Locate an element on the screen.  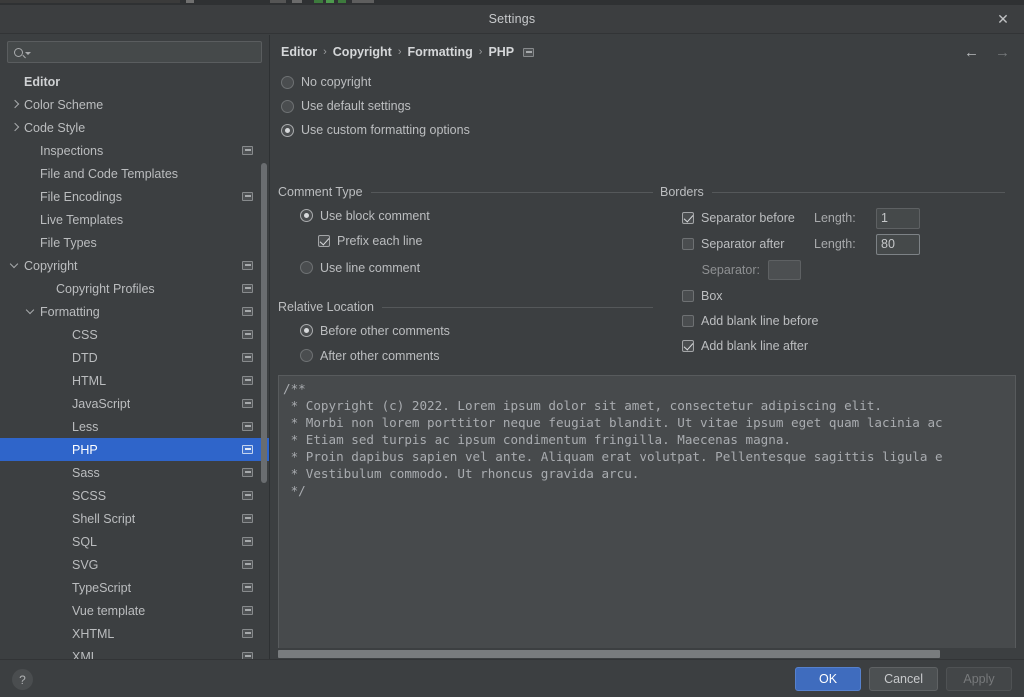
sidebar-item-label: Live Templates is located at coordinates (82, 219).